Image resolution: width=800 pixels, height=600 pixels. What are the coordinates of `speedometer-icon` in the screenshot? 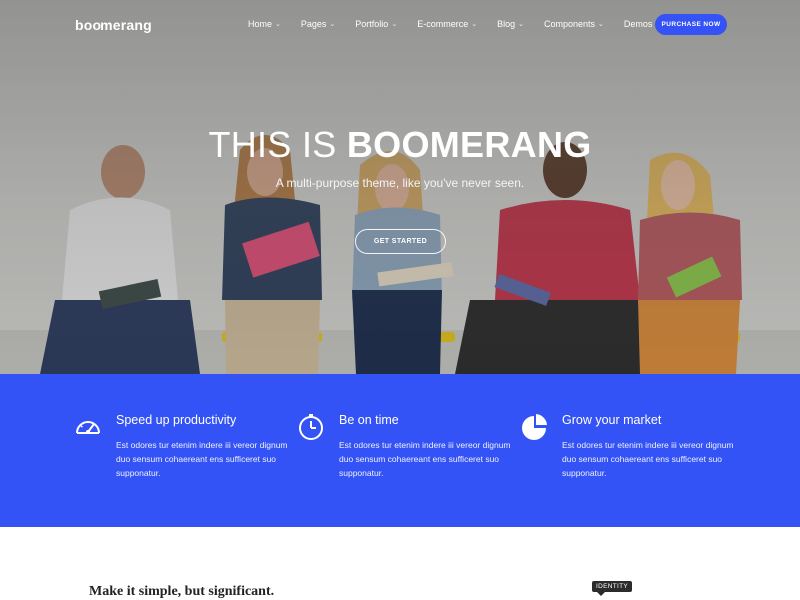 It's located at (88, 427).